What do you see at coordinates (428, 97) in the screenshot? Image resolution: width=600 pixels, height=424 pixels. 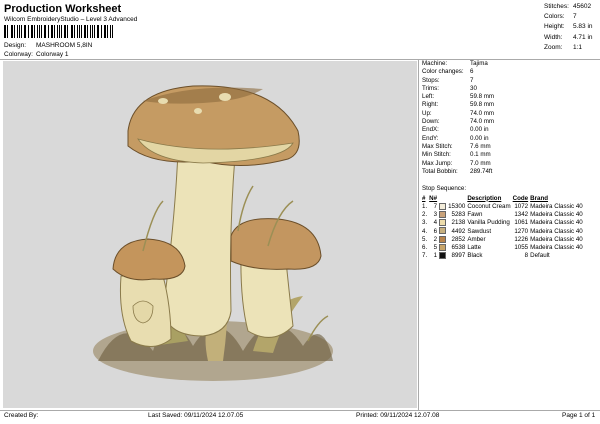 I see `spec-label: Left:` at bounding box center [428, 97].